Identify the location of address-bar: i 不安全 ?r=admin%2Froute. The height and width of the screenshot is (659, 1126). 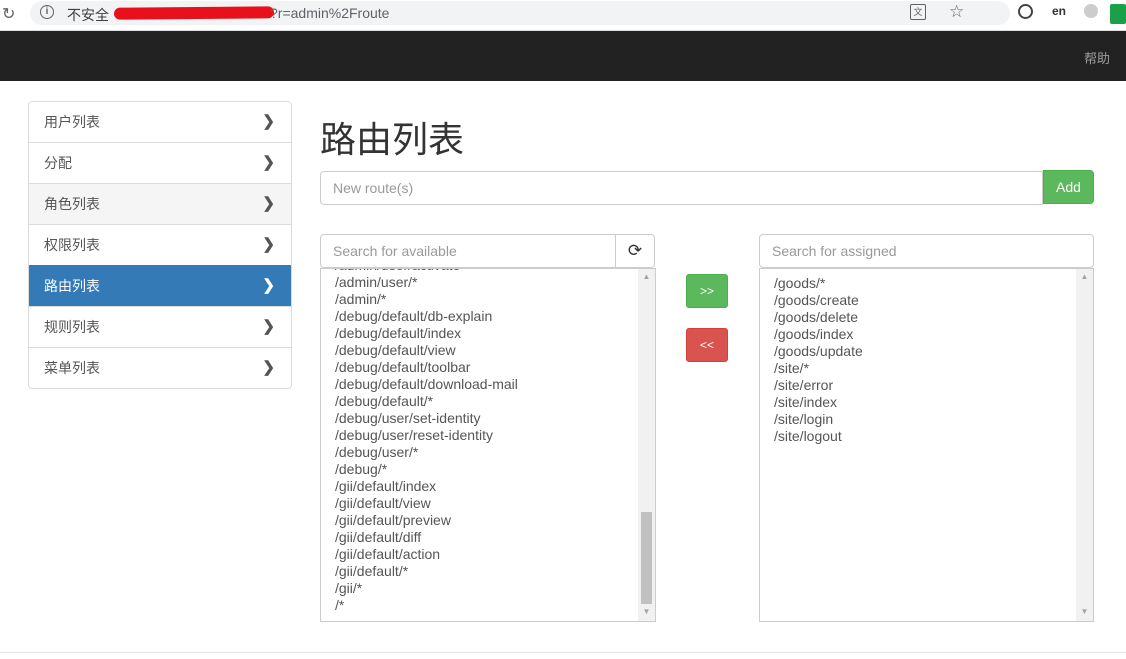
(520, 13).